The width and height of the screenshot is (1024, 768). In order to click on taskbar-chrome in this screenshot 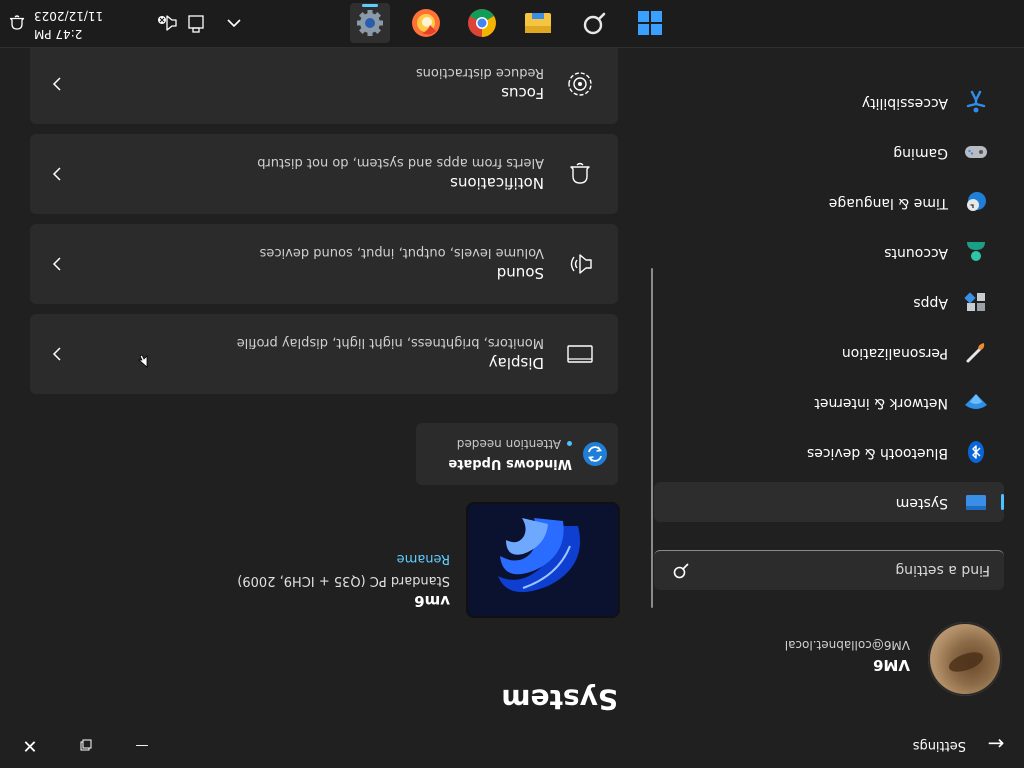, I will do `click(482, 23)`.